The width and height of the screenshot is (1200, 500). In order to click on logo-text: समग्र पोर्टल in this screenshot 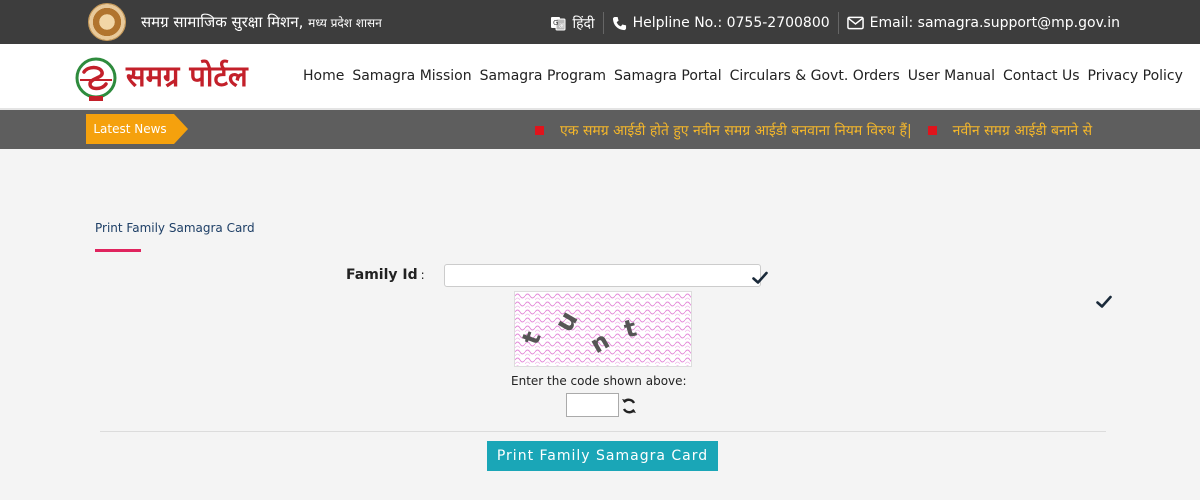, I will do `click(187, 76)`.